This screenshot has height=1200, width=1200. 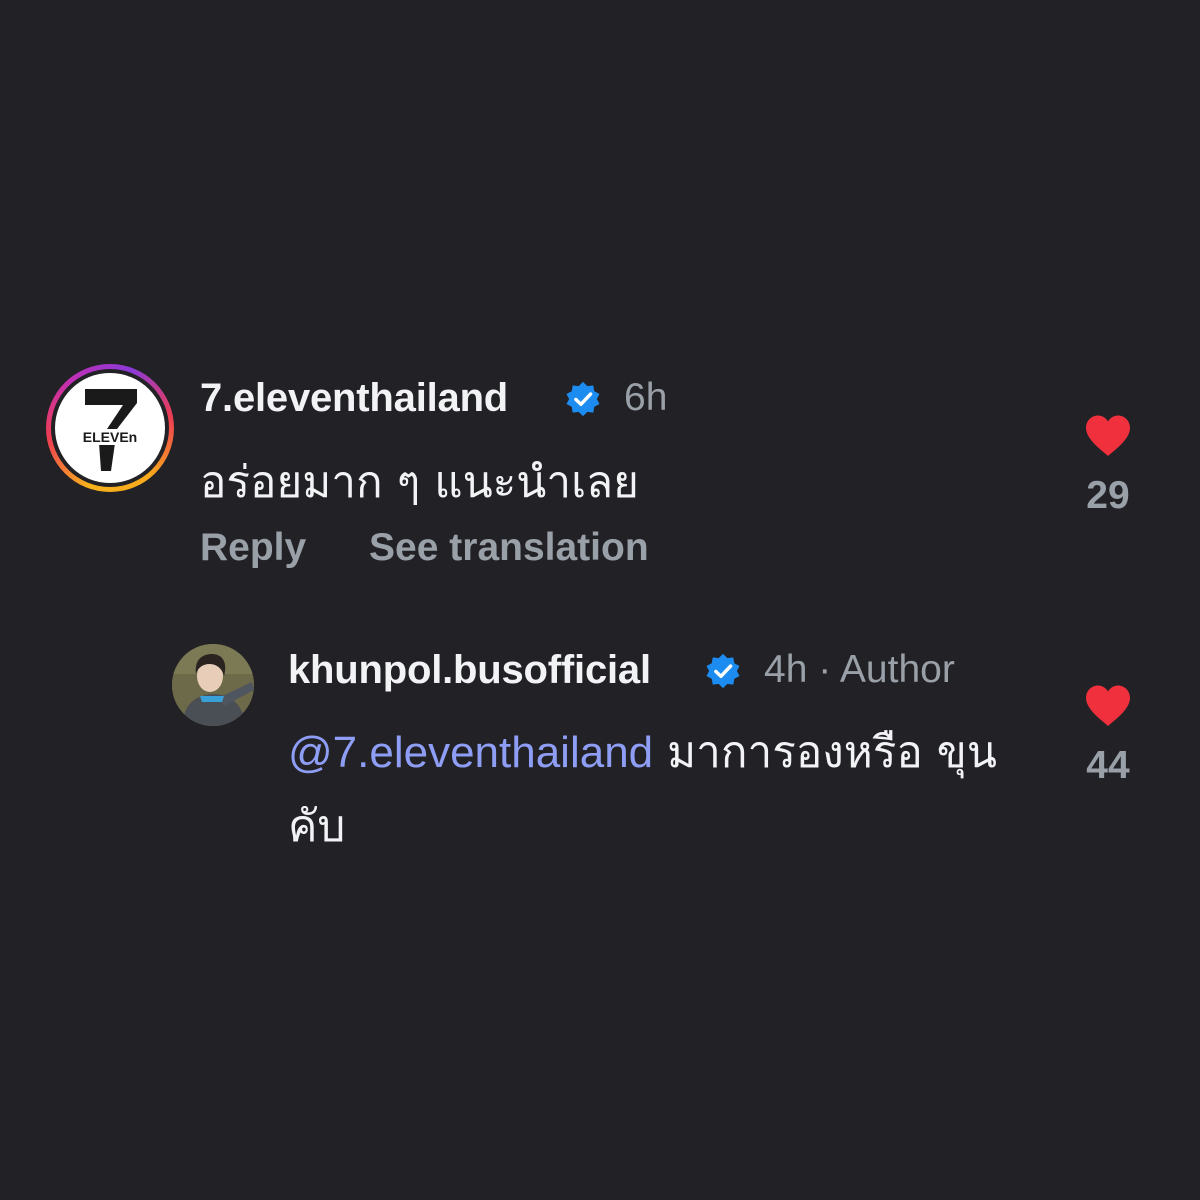 What do you see at coordinates (213, 685) in the screenshot?
I see `user-avatar` at bounding box center [213, 685].